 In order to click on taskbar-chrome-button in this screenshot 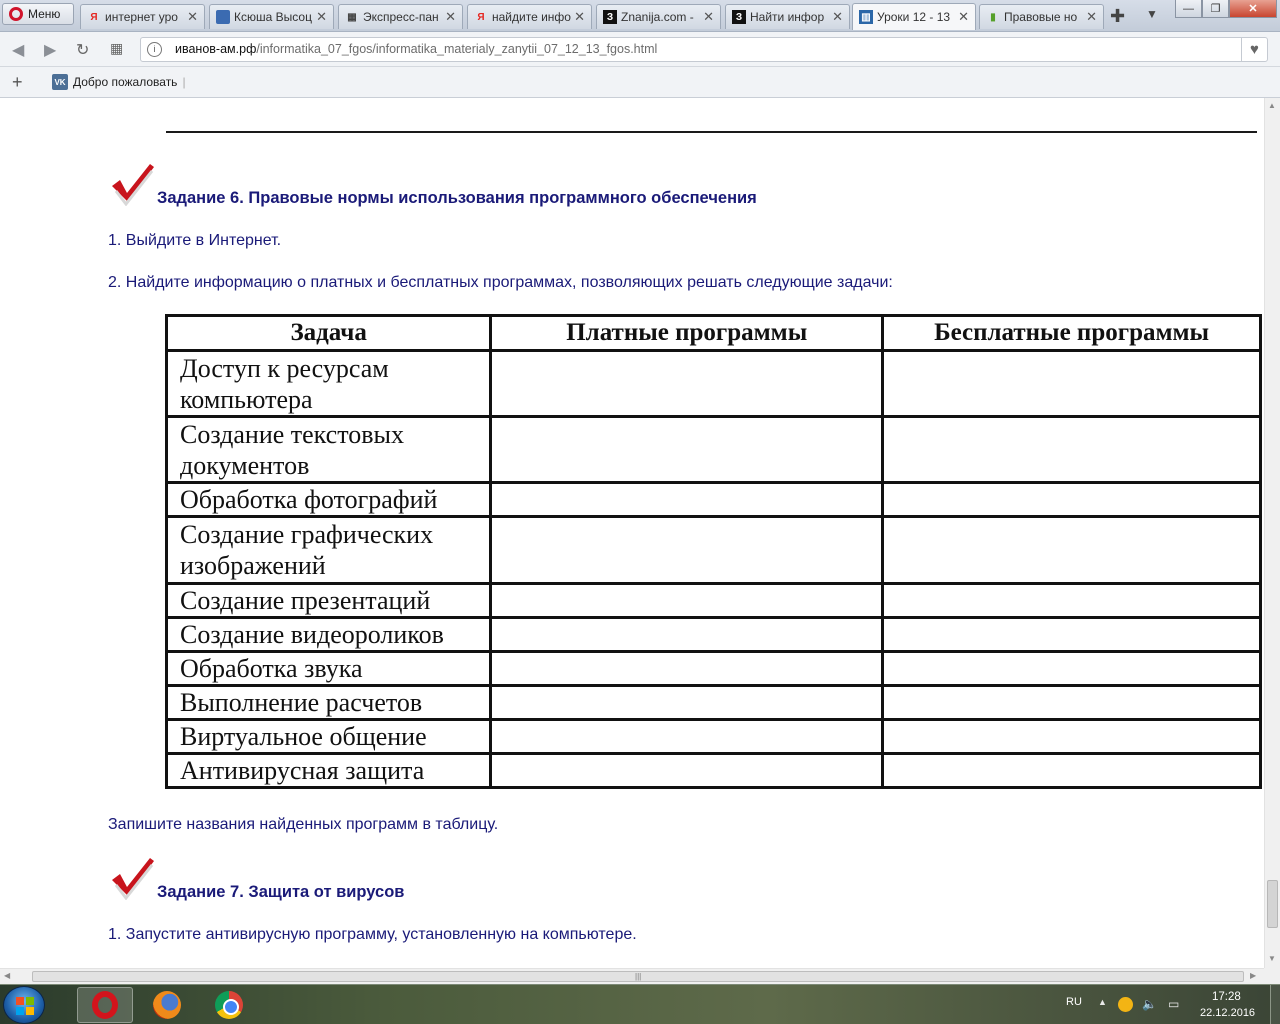, I will do `click(229, 1005)`.